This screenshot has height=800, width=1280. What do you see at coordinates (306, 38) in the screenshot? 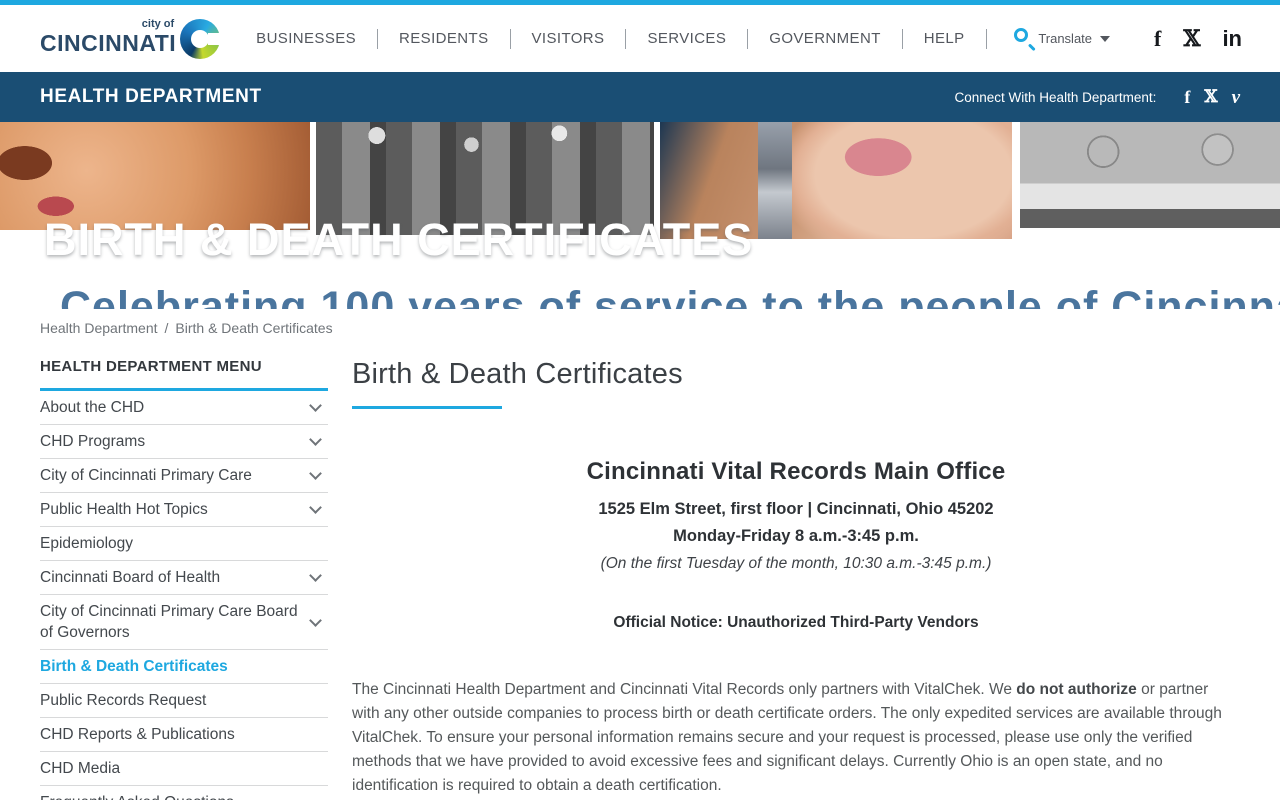
I see `nav-businesses: BUSINESSES` at bounding box center [306, 38].